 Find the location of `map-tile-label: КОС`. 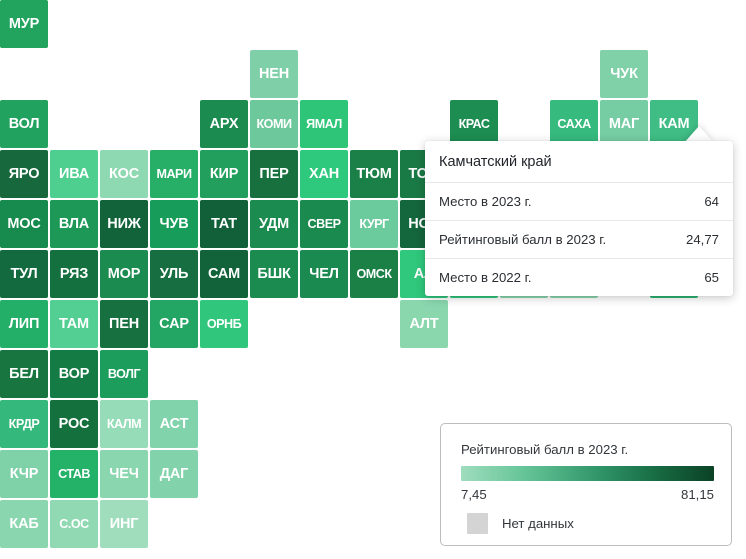

map-tile-label: КОС is located at coordinates (123, 173).